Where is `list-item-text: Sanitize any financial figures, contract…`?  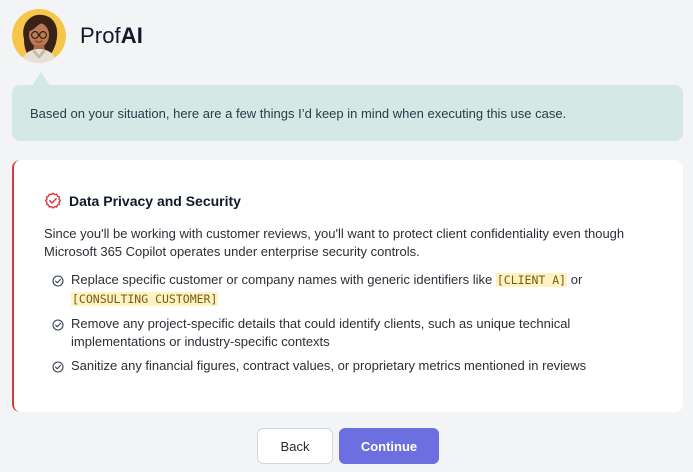
list-item-text: Sanitize any financial figures, contract… is located at coordinates (329, 365).